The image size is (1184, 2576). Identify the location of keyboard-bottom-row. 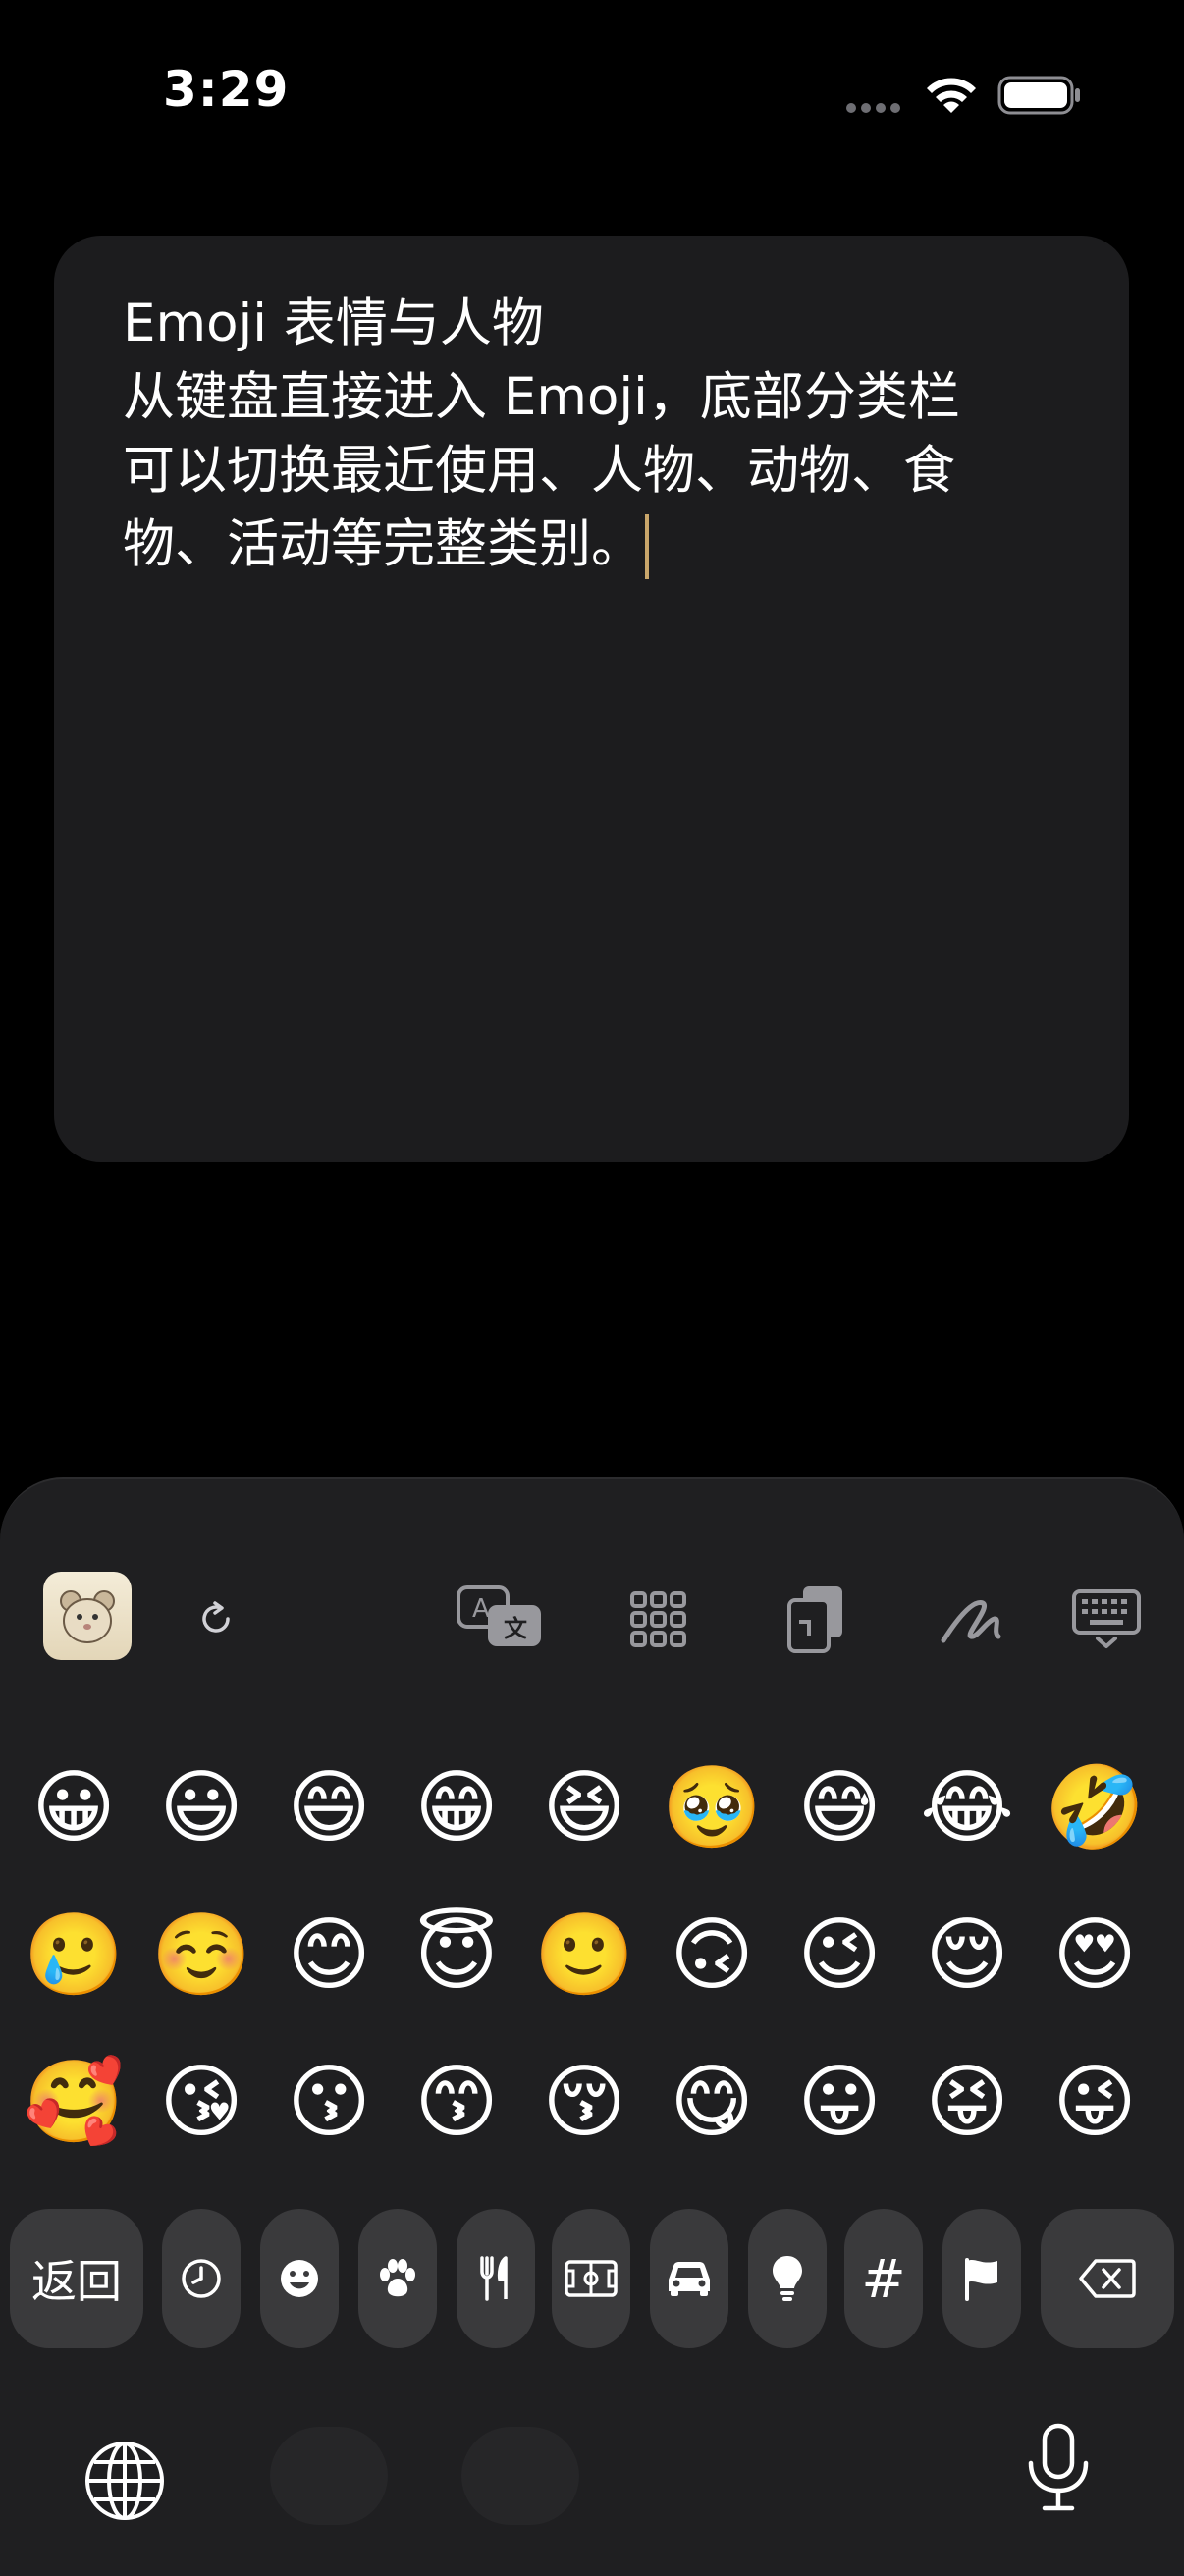
(592, 2471).